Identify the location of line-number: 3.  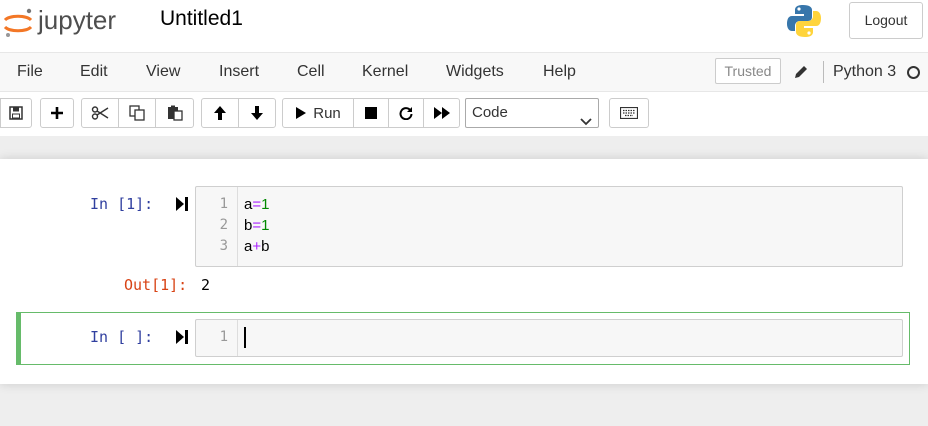
(223, 246).